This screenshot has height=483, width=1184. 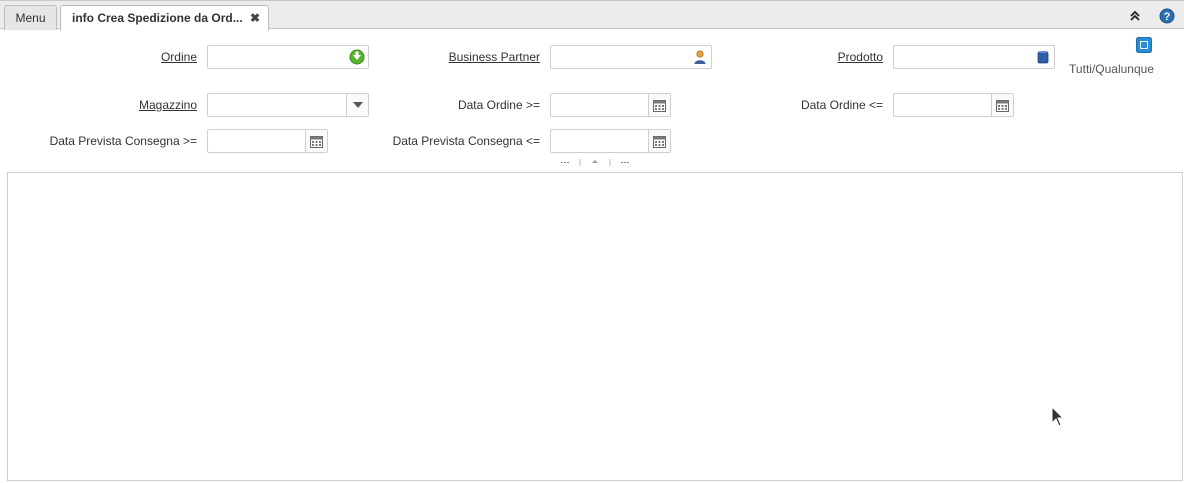 I want to click on data-ordine-da-calendar-button, so click(x=659, y=105).